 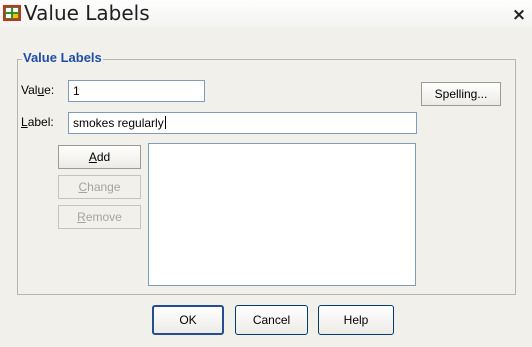 What do you see at coordinates (165, 122) in the screenshot?
I see `text-caret` at bounding box center [165, 122].